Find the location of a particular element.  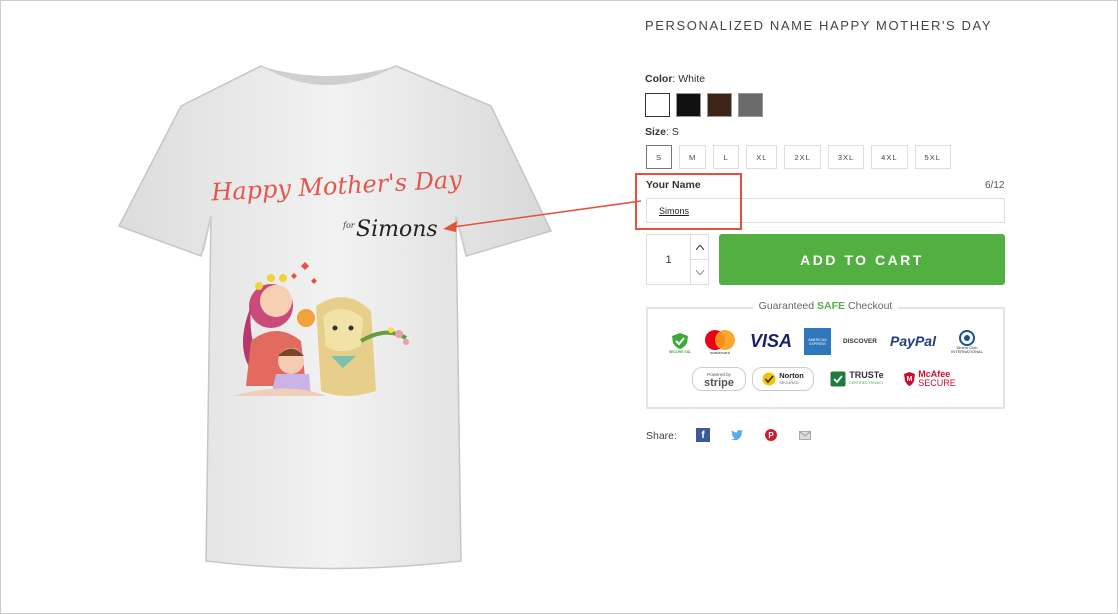

size-selected: S is located at coordinates (675, 132).